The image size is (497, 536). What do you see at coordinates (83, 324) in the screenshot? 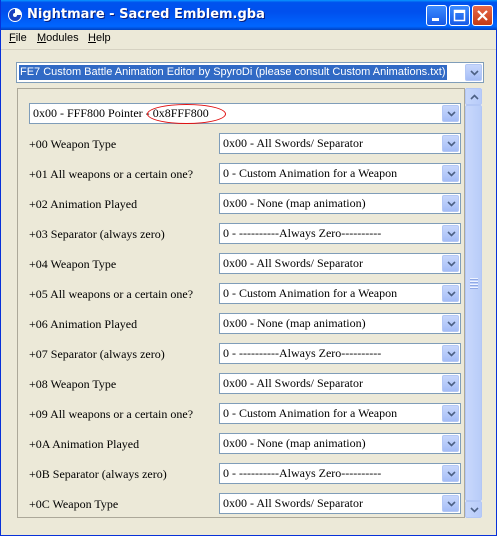
I see `field-label: +06 Animation Played` at bounding box center [83, 324].